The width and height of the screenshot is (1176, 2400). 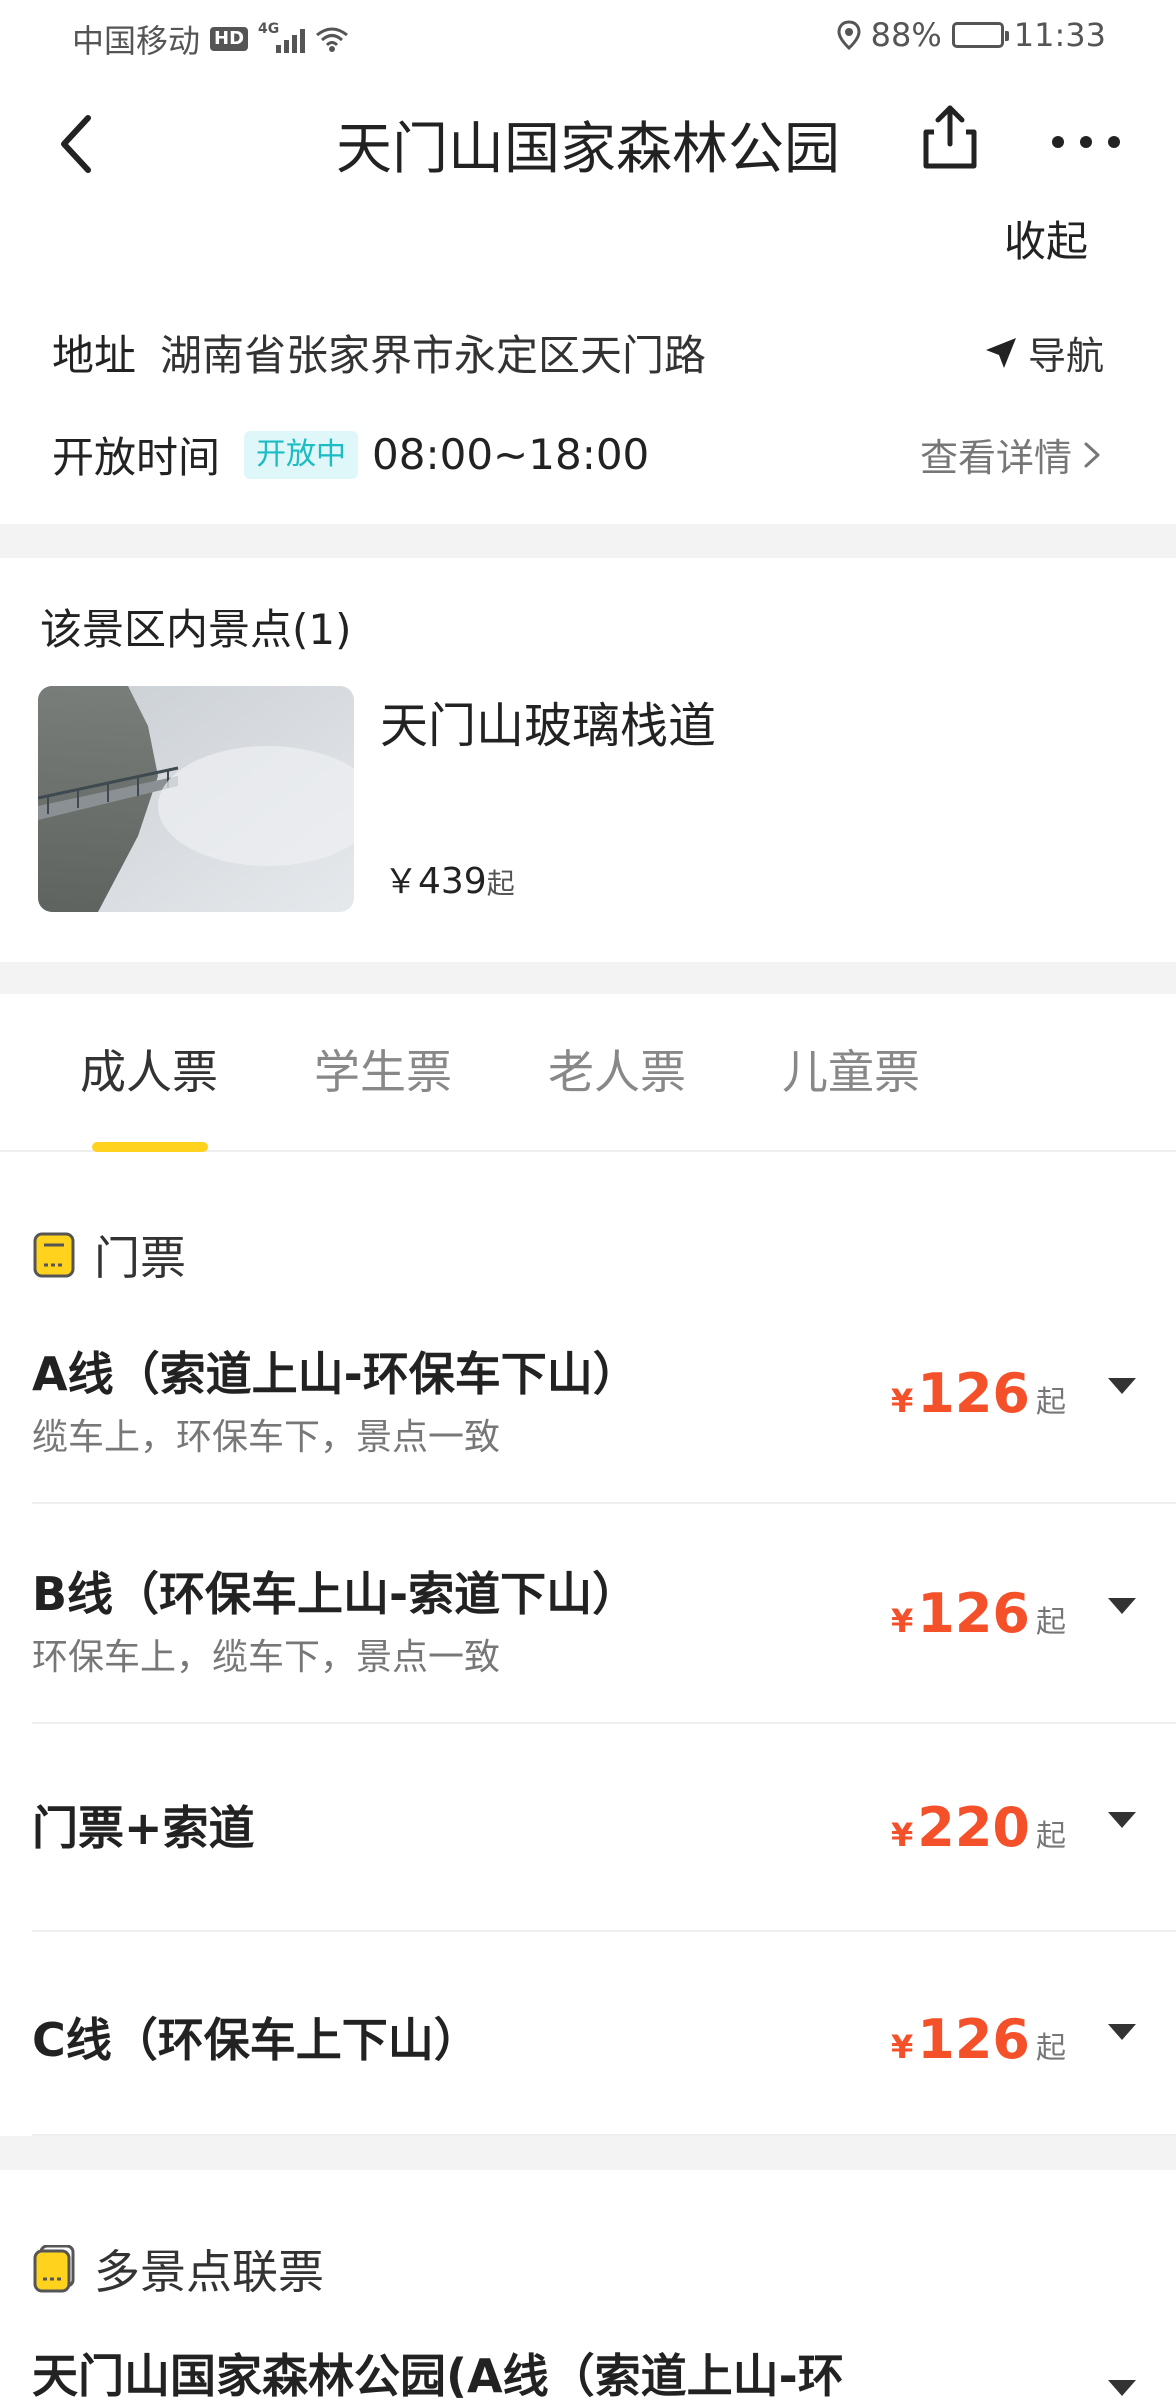 What do you see at coordinates (80, 144) in the screenshot?
I see `back-icon` at bounding box center [80, 144].